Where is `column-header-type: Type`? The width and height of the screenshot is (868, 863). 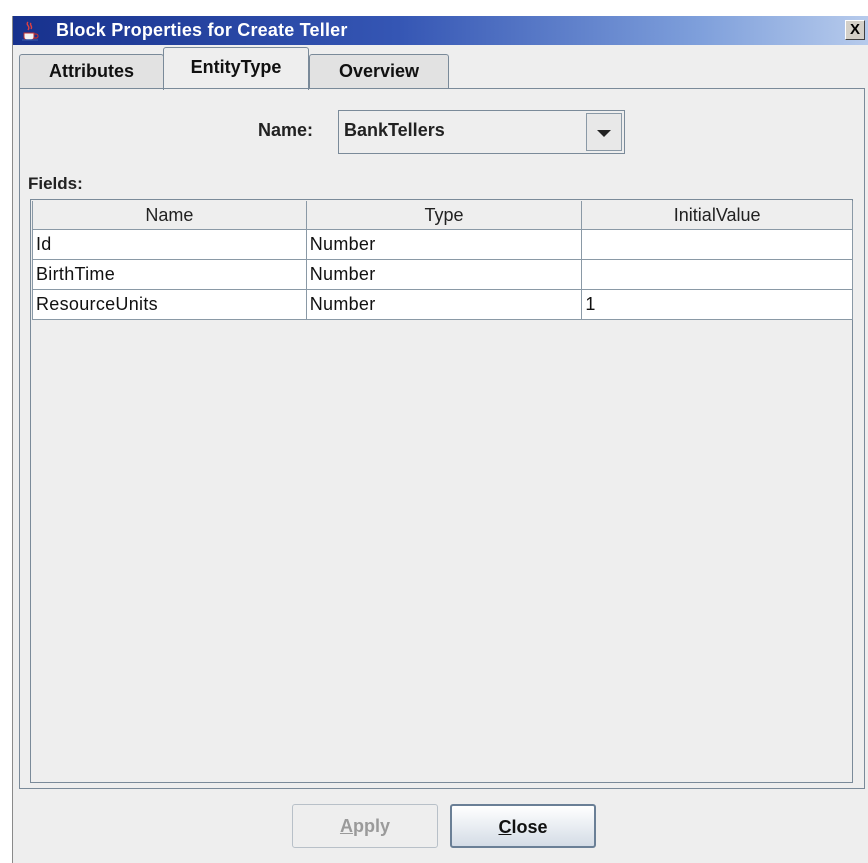
column-header-type: Type is located at coordinates (444, 215).